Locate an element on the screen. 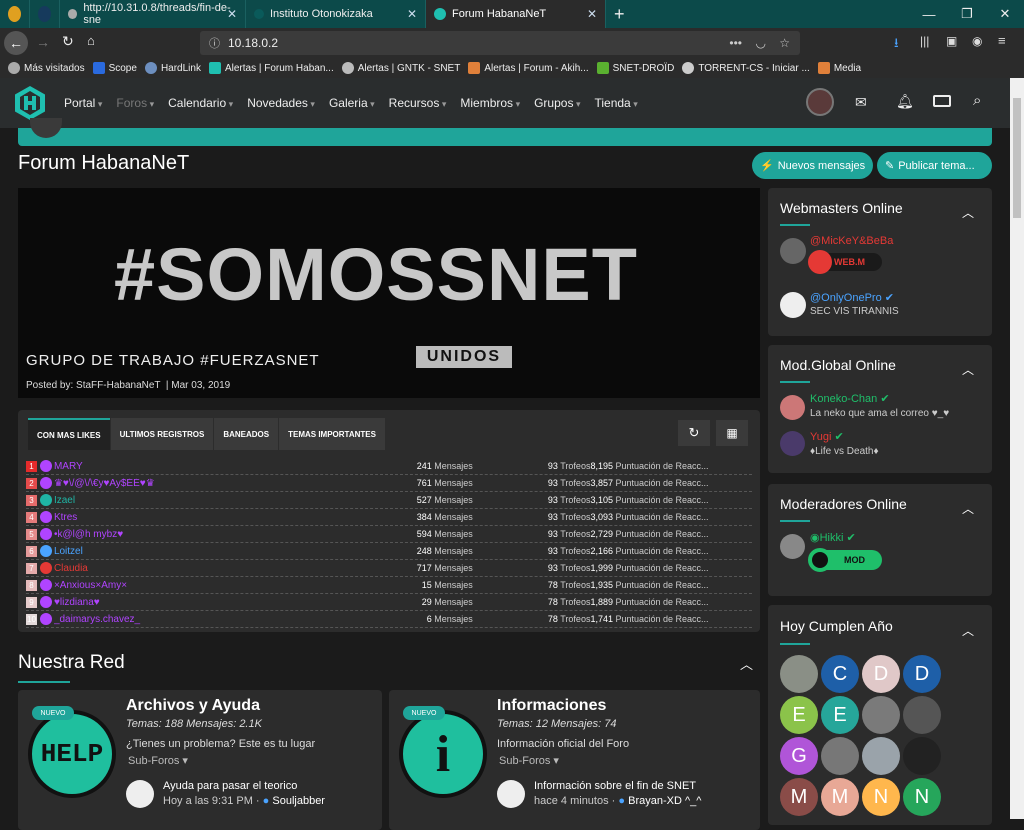  maximize-icon: ❐ is located at coordinates (967, 14).